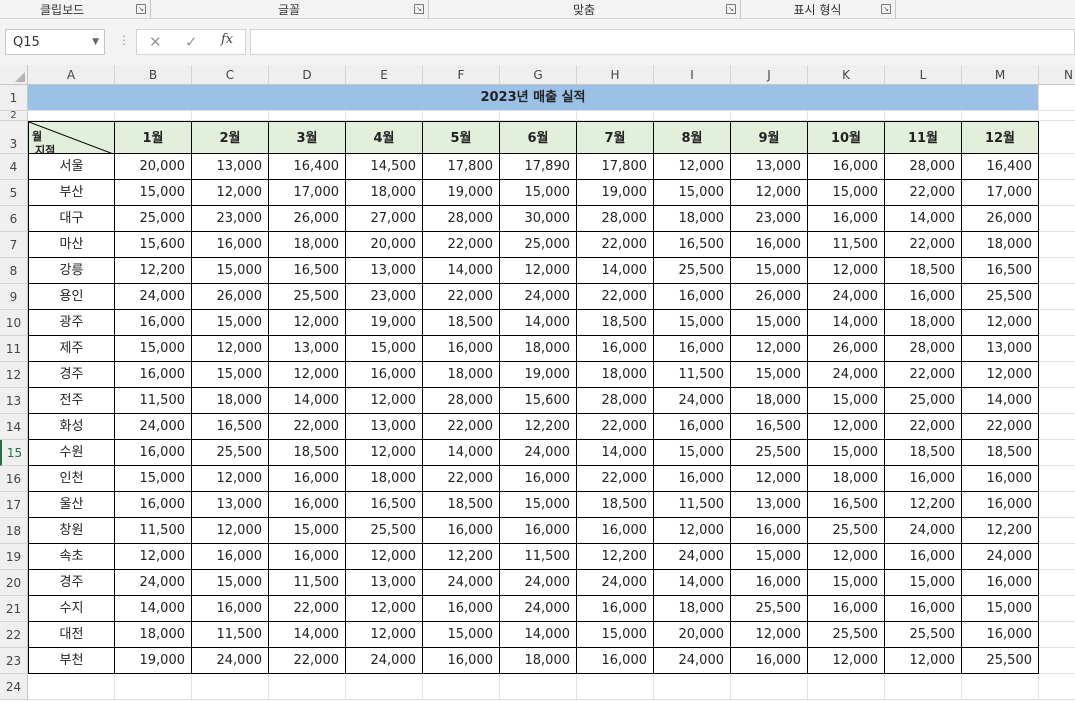  What do you see at coordinates (1057, 75) in the screenshot?
I see `column-header-n: N` at bounding box center [1057, 75].